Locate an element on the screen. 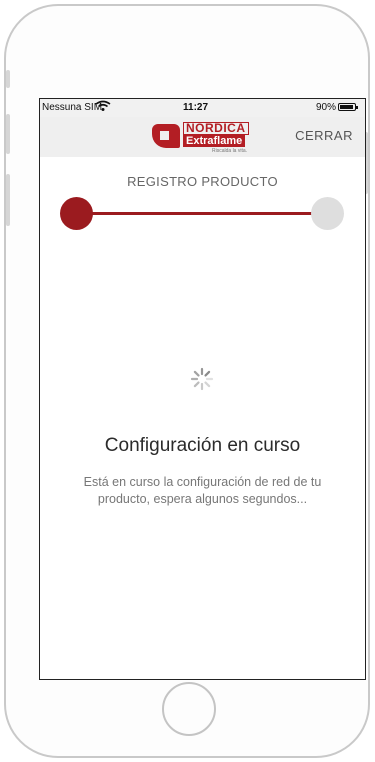 This screenshot has width=375, height=762. volume-up-button is located at coordinates (8, 134).